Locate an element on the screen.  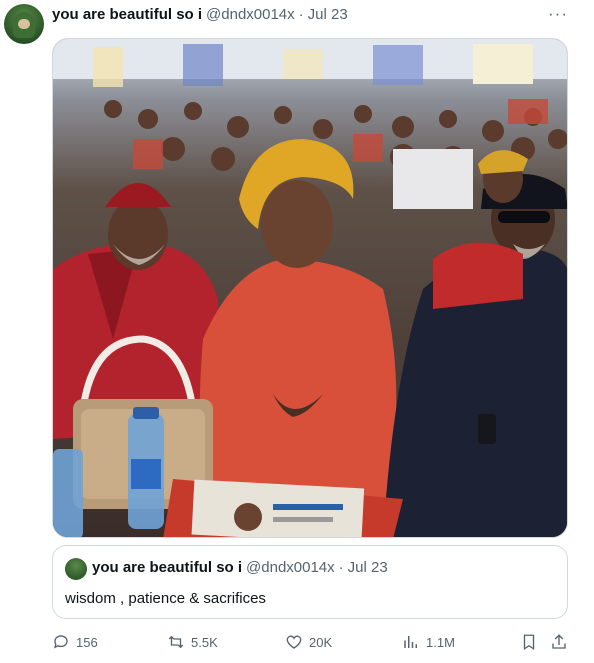
retweet-button: 5.5K is located at coordinates (192, 642).